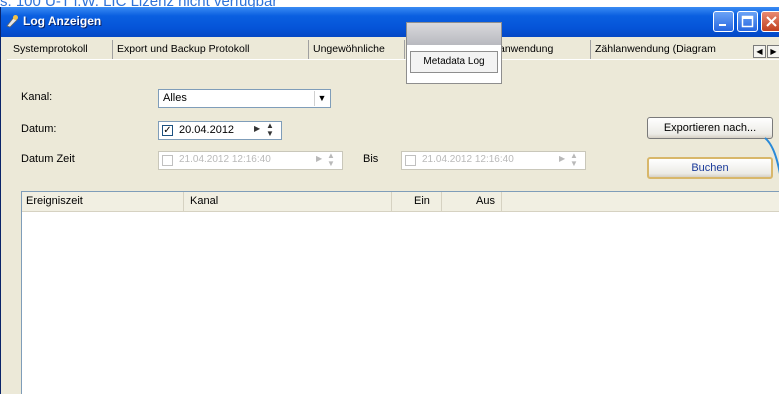 The image size is (779, 394). I want to click on minimize-button, so click(723, 21).